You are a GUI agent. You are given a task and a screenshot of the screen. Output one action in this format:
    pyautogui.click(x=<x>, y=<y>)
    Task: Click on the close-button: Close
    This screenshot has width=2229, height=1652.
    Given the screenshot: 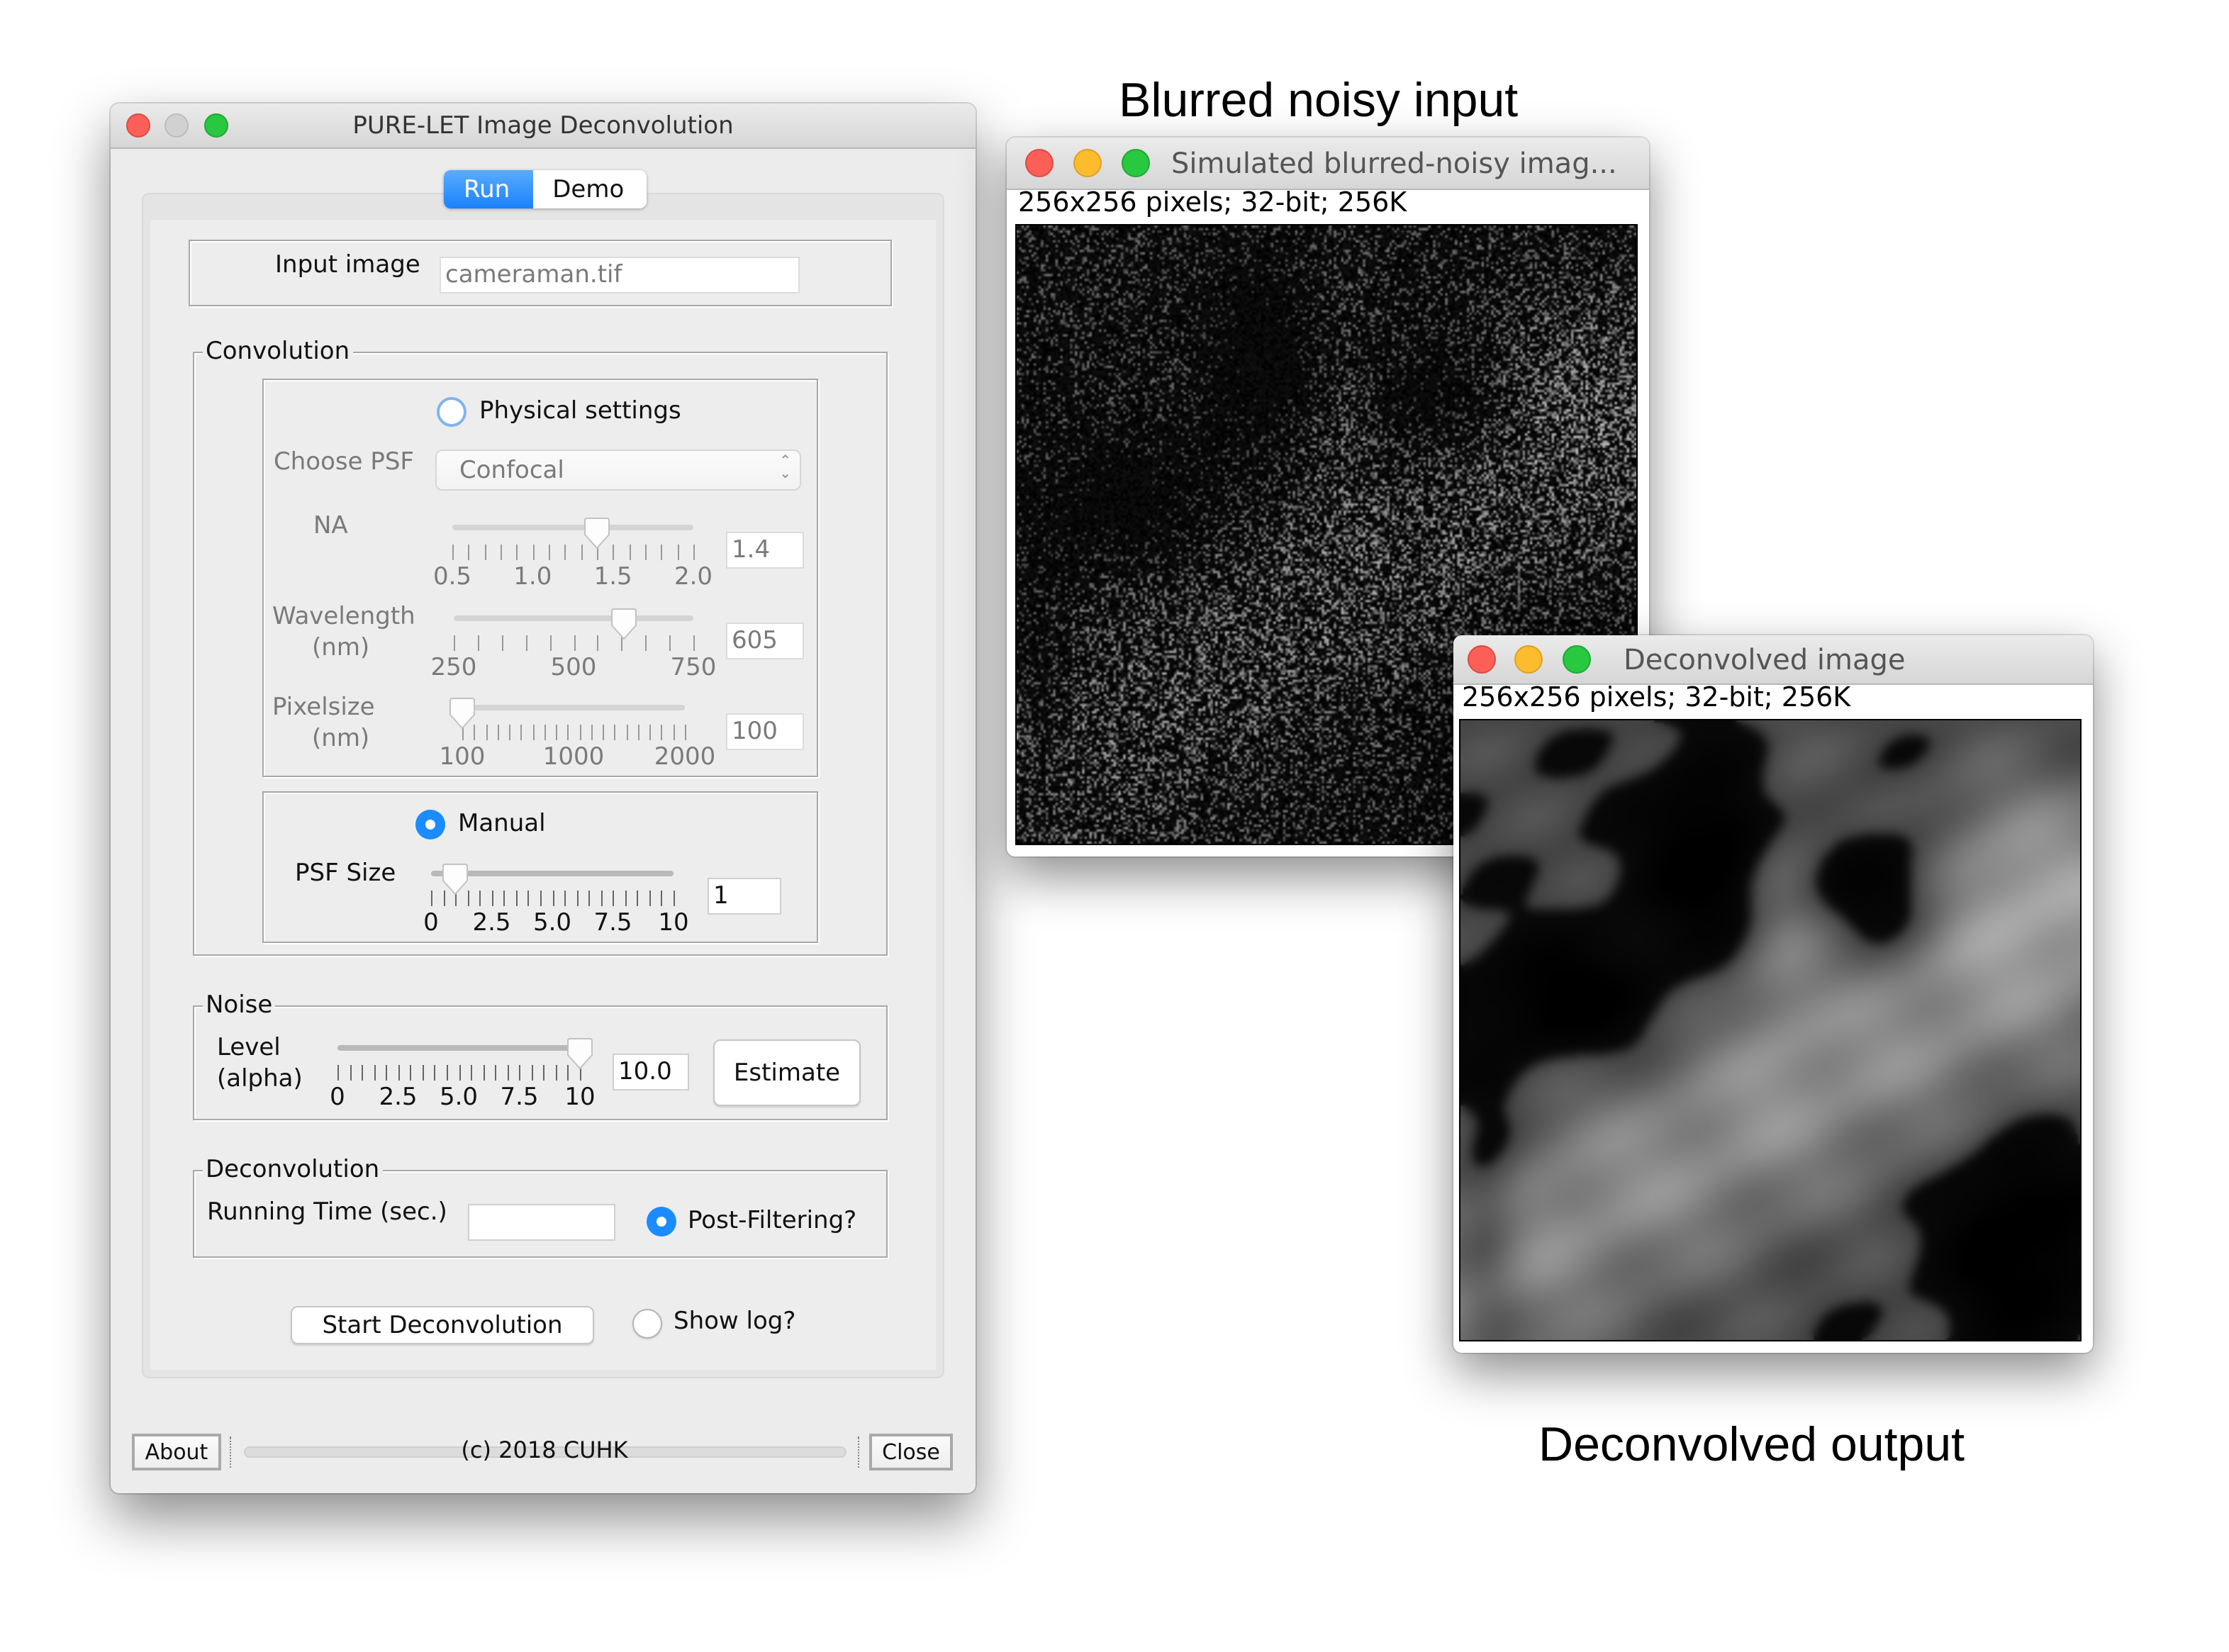 What is the action you would take?
    pyautogui.click(x=911, y=1452)
    